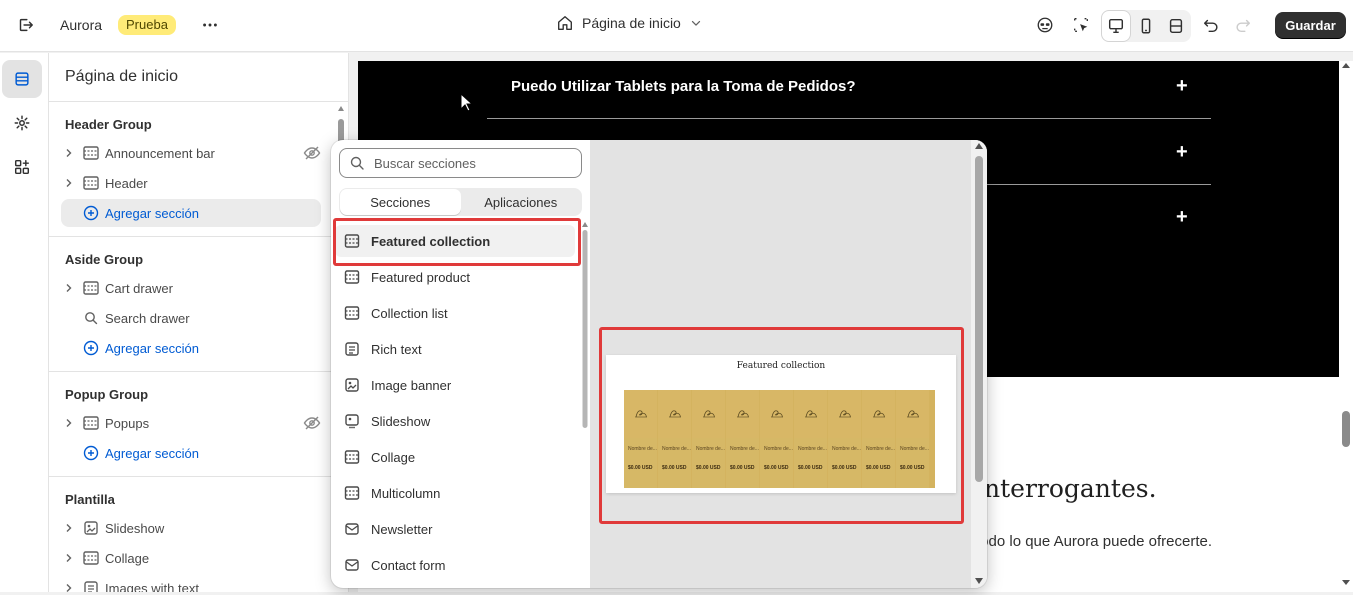 Image resolution: width=1353 pixels, height=595 pixels. Describe the element at coordinates (411, 385) in the screenshot. I see `section-option-label: Image banner` at that location.